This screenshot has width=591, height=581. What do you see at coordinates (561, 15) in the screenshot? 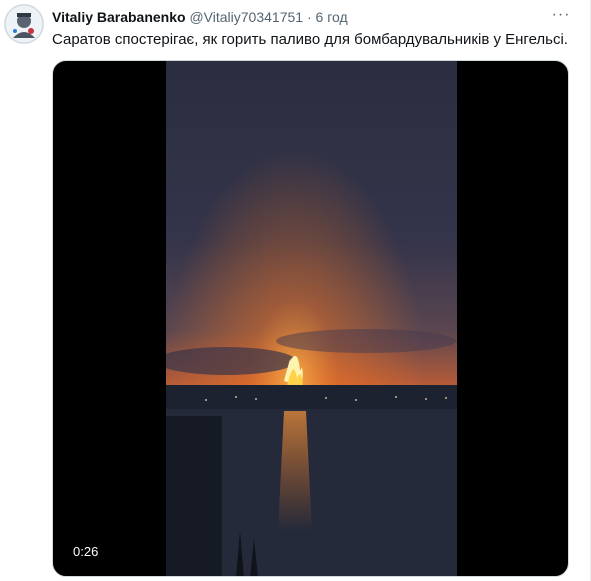
I see `more-options-icon: ···` at bounding box center [561, 15].